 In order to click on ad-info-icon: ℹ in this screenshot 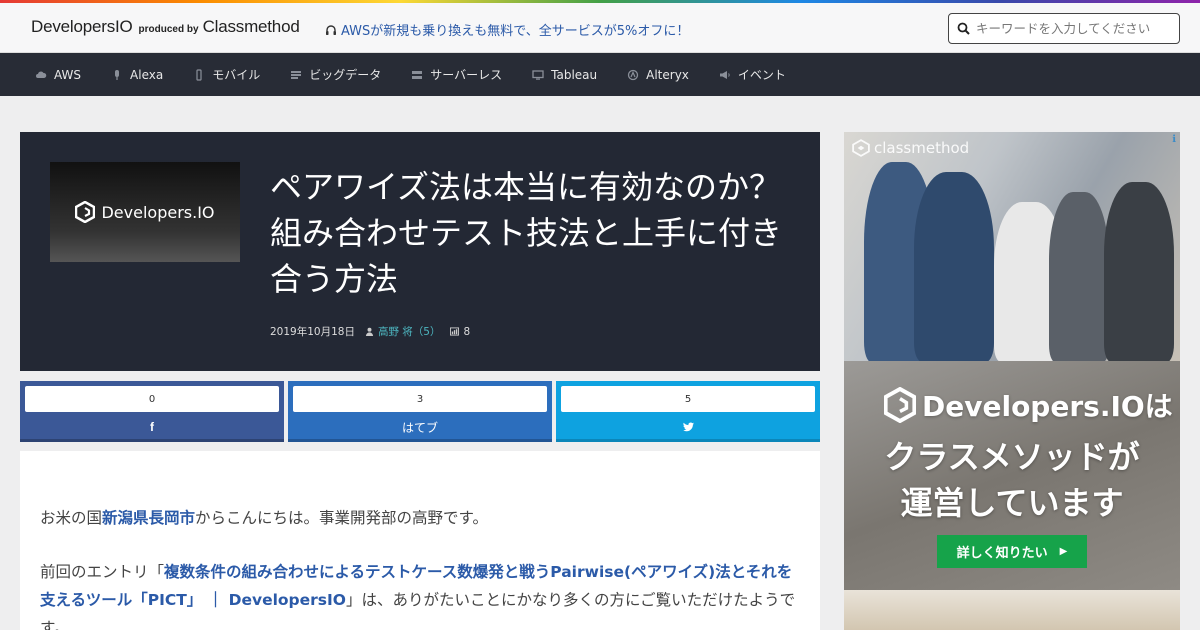, I will do `click(1174, 139)`.